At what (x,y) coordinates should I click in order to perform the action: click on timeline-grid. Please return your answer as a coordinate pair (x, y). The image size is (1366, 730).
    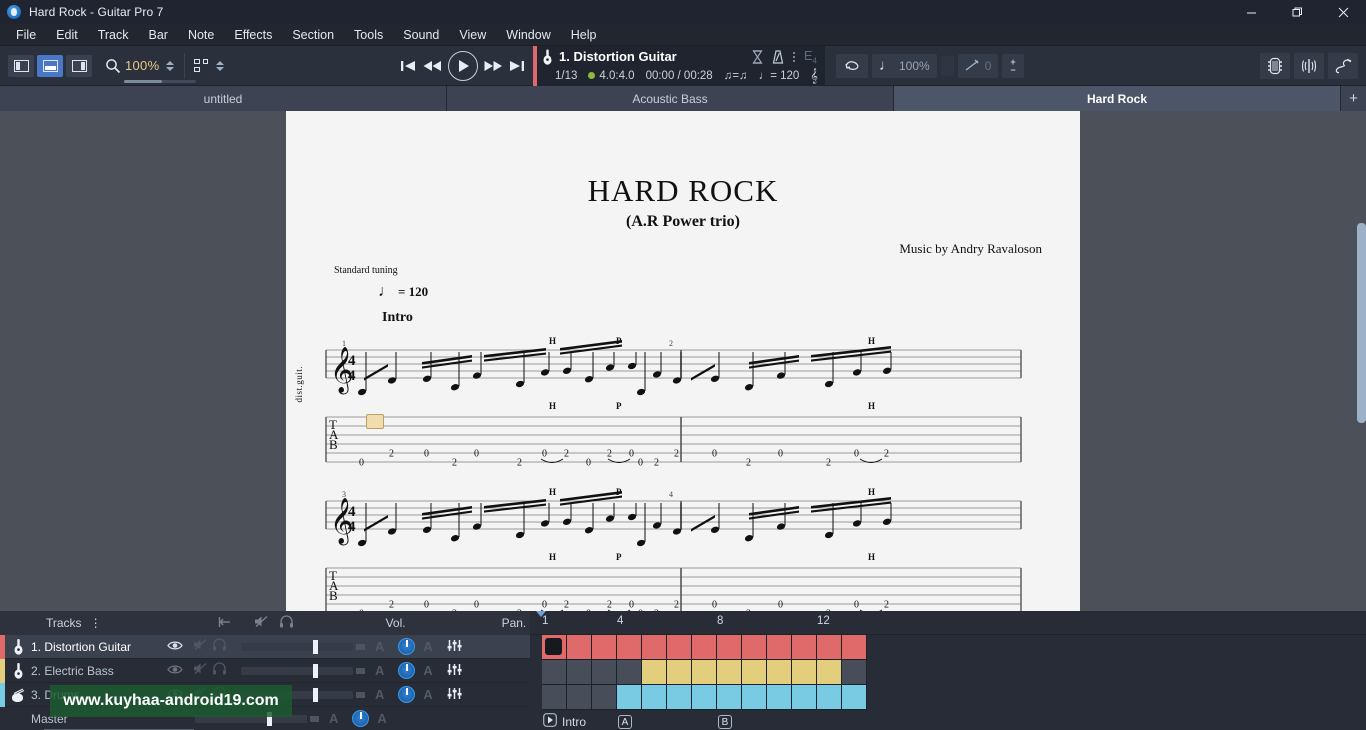
    Looking at the image, I should click on (948, 672).